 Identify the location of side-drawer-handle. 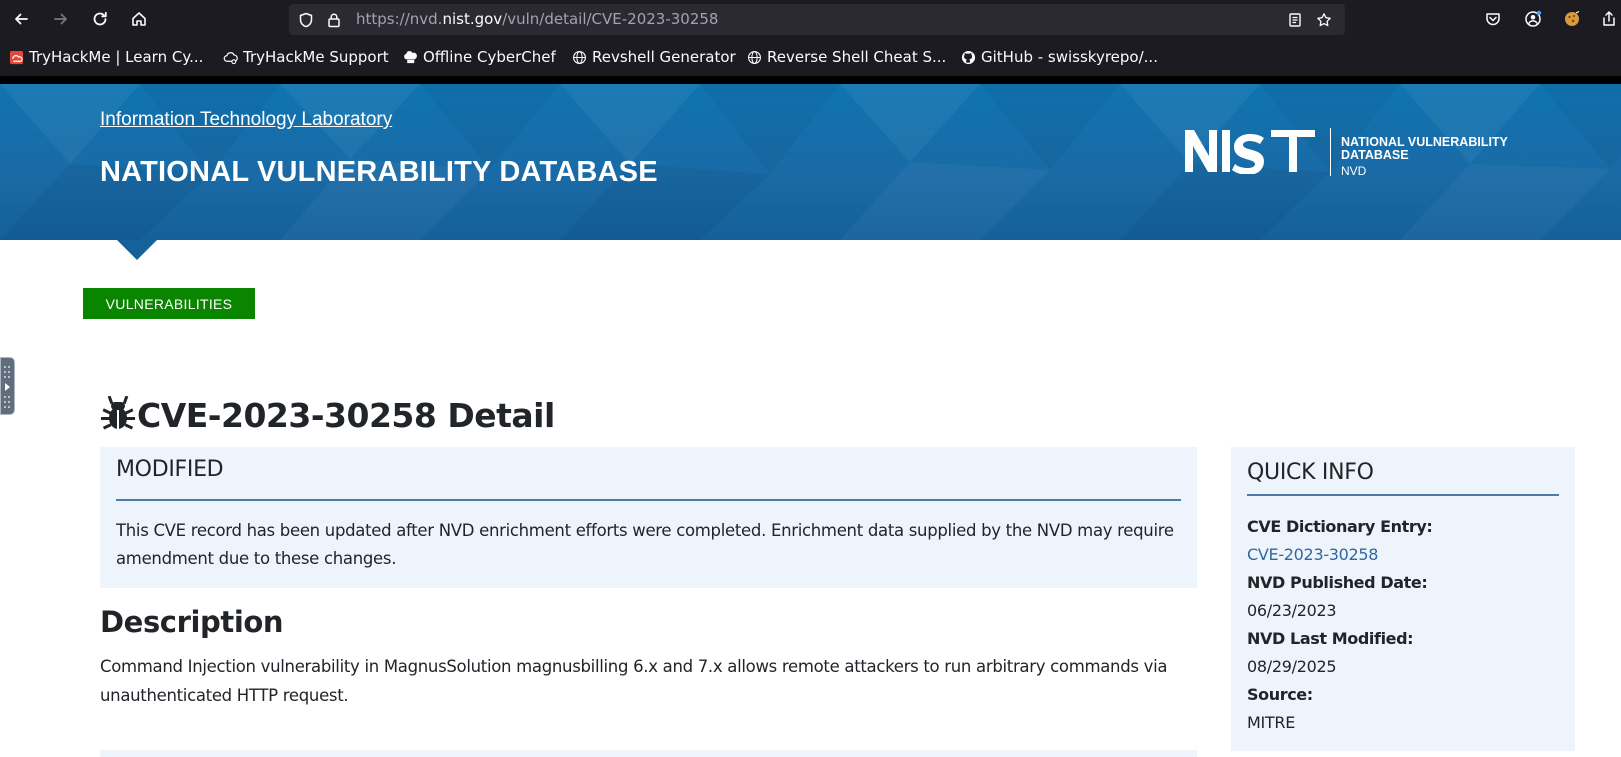
(7, 386).